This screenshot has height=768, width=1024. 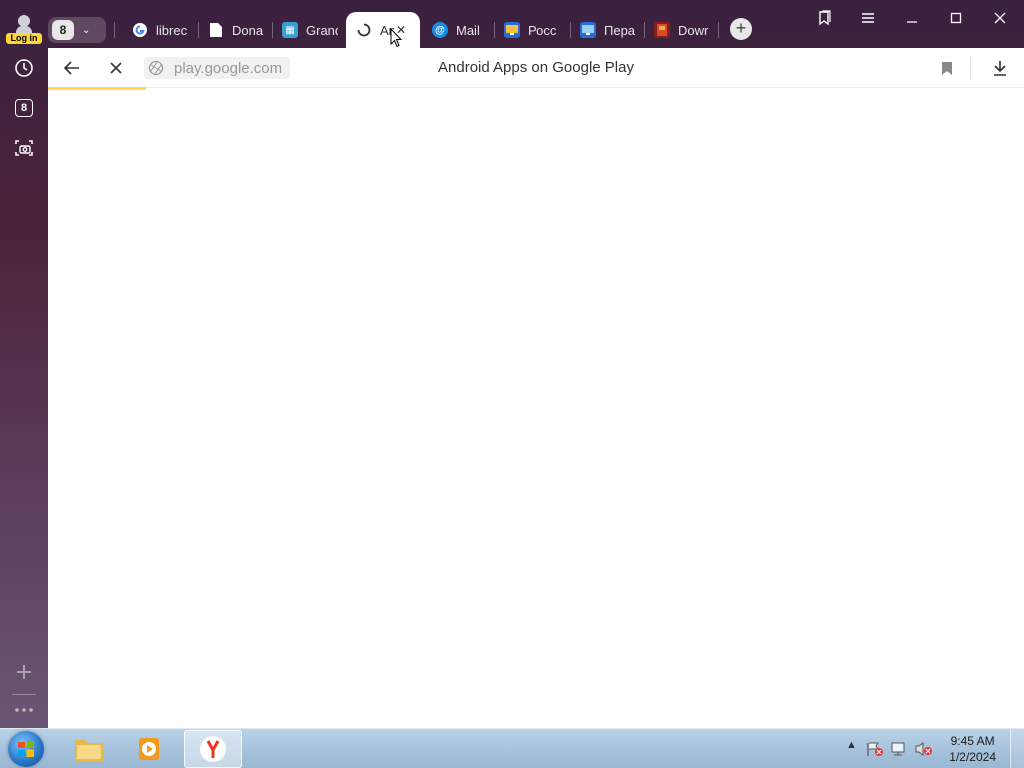 What do you see at coordinates (1000, 18) in the screenshot?
I see `close-window-icon` at bounding box center [1000, 18].